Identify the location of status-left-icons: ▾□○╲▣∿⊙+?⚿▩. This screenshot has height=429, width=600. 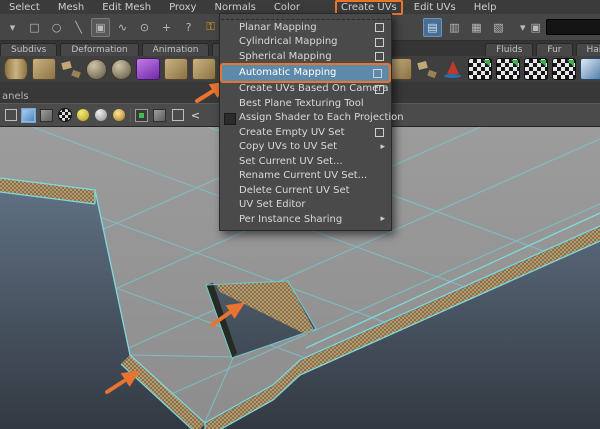
(121, 27).